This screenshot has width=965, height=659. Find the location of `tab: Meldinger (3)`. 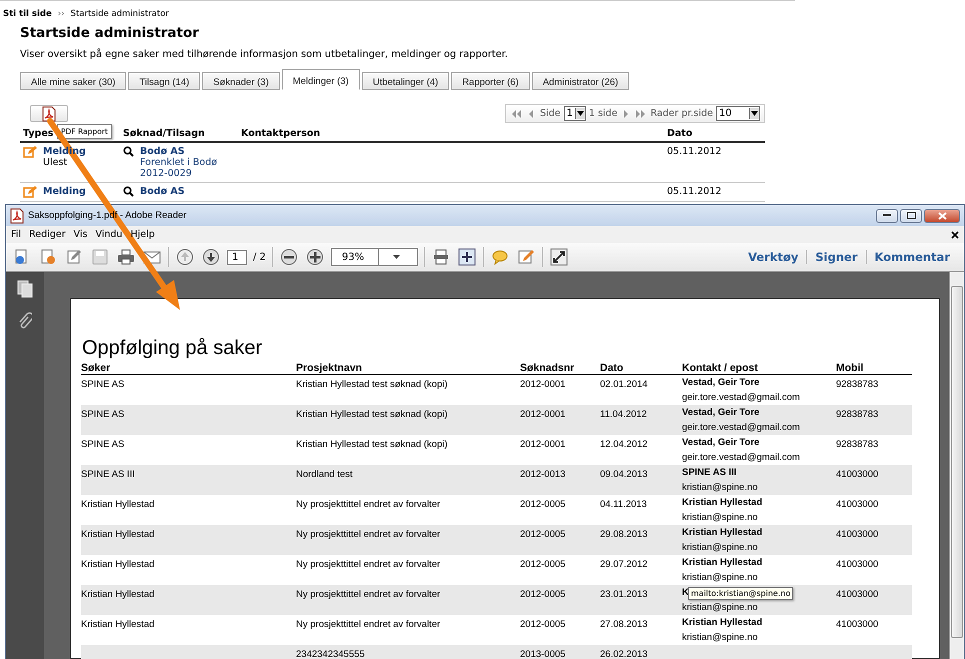

tab: Meldinger (3) is located at coordinates (321, 79).